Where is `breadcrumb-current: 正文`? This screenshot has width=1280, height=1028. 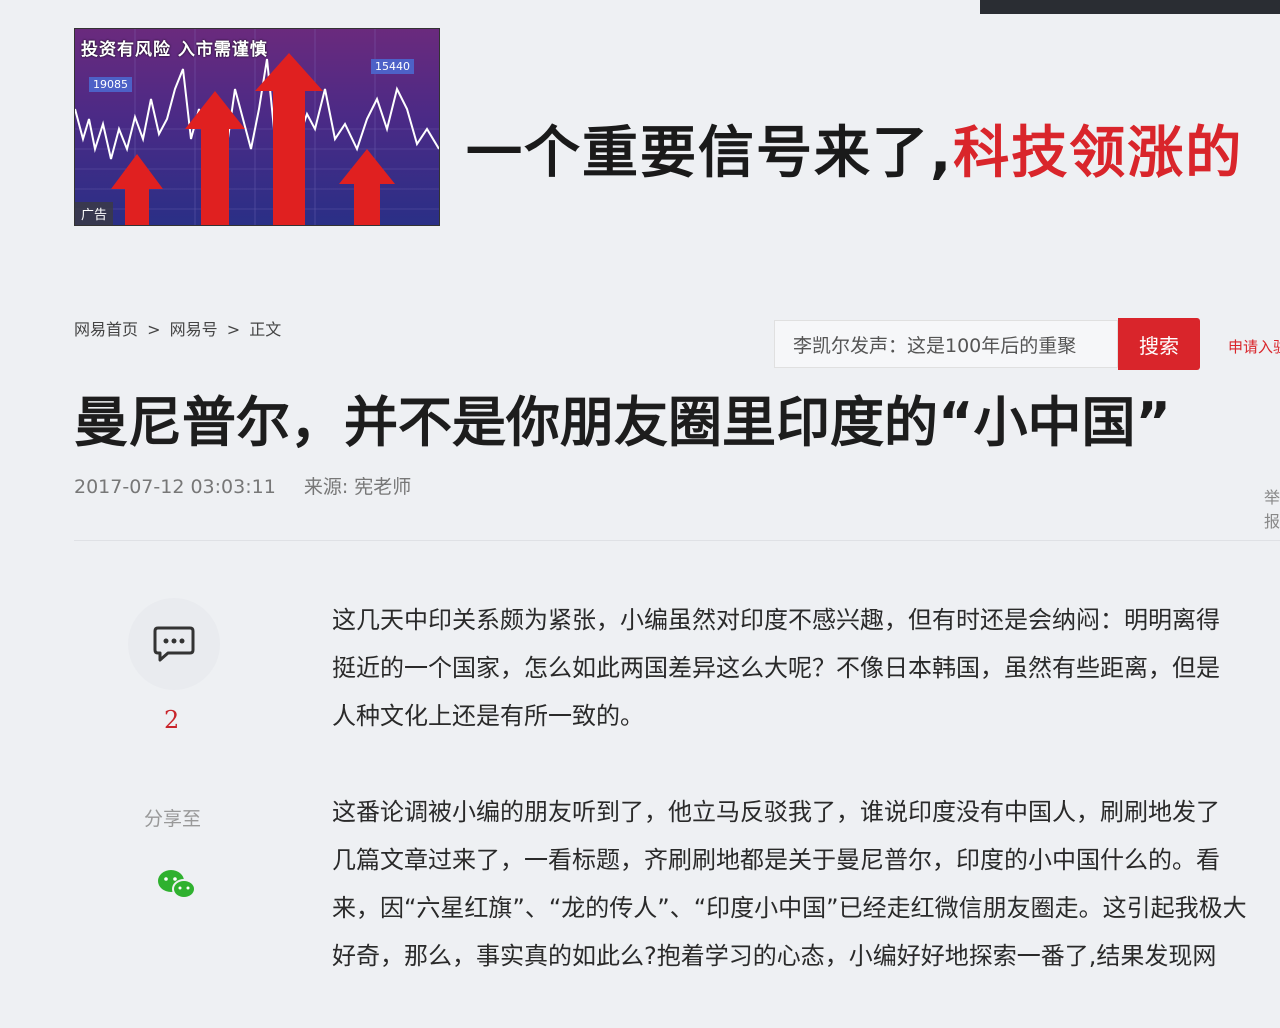 breadcrumb-current: 正文 is located at coordinates (265, 329).